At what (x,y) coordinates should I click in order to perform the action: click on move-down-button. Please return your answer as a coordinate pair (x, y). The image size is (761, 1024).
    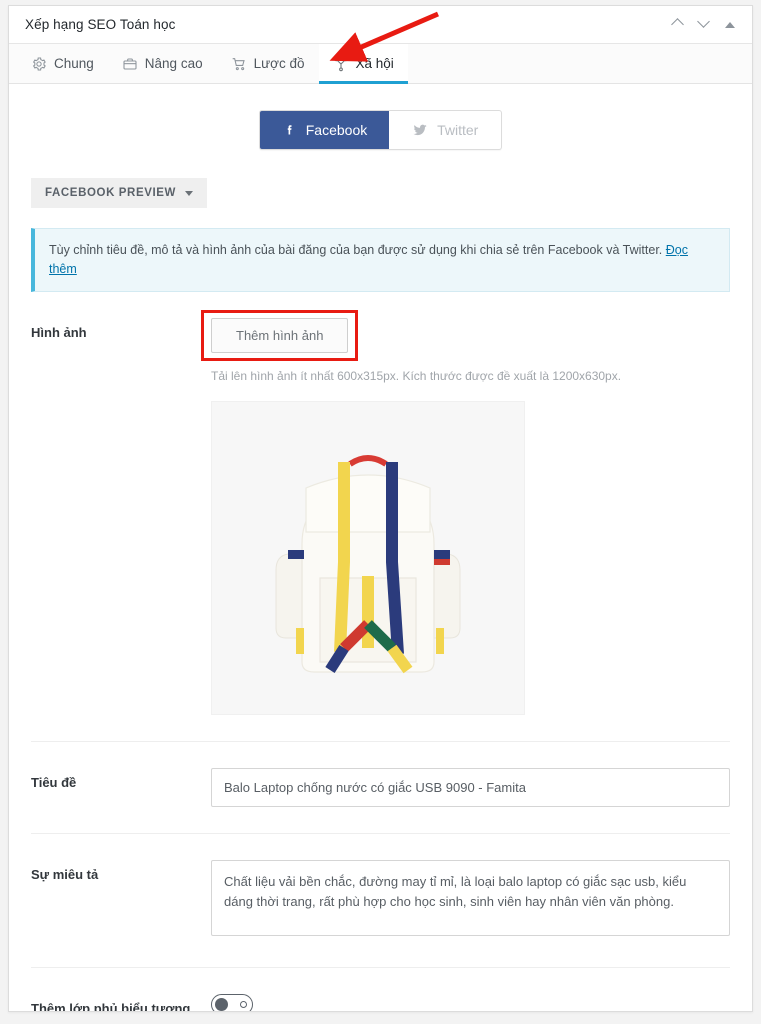
    Looking at the image, I should click on (704, 25).